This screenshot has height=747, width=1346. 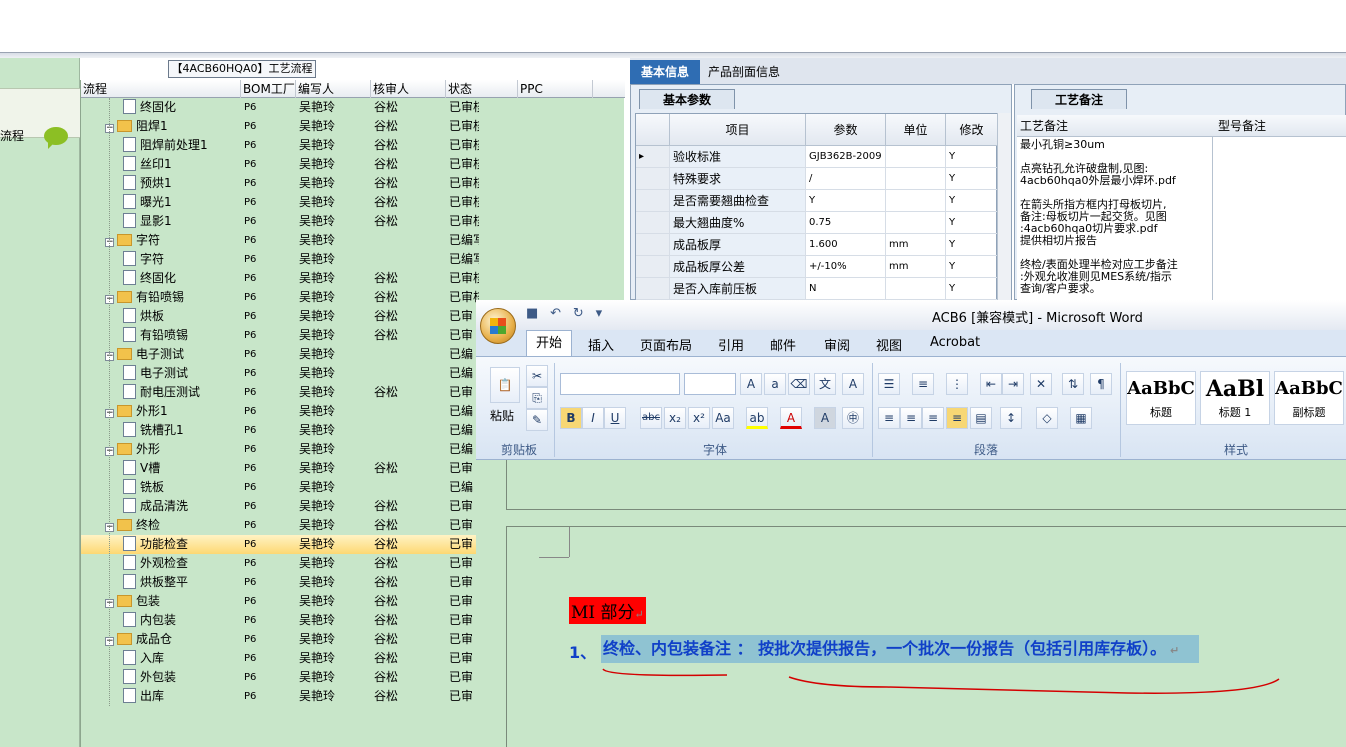 What do you see at coordinates (353, 240) in the screenshot?
I see `tree-row: −字符 P6 吴艳玲 已编写` at bounding box center [353, 240].